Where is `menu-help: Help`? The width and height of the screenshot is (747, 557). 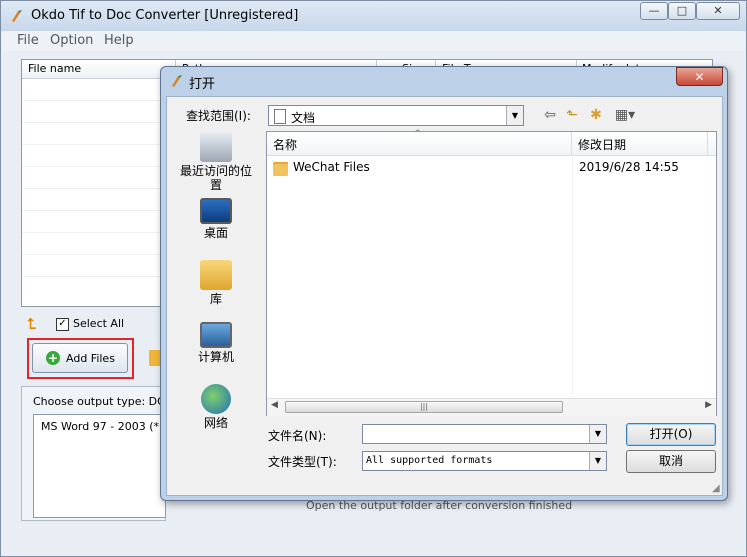 menu-help: Help is located at coordinates (119, 40).